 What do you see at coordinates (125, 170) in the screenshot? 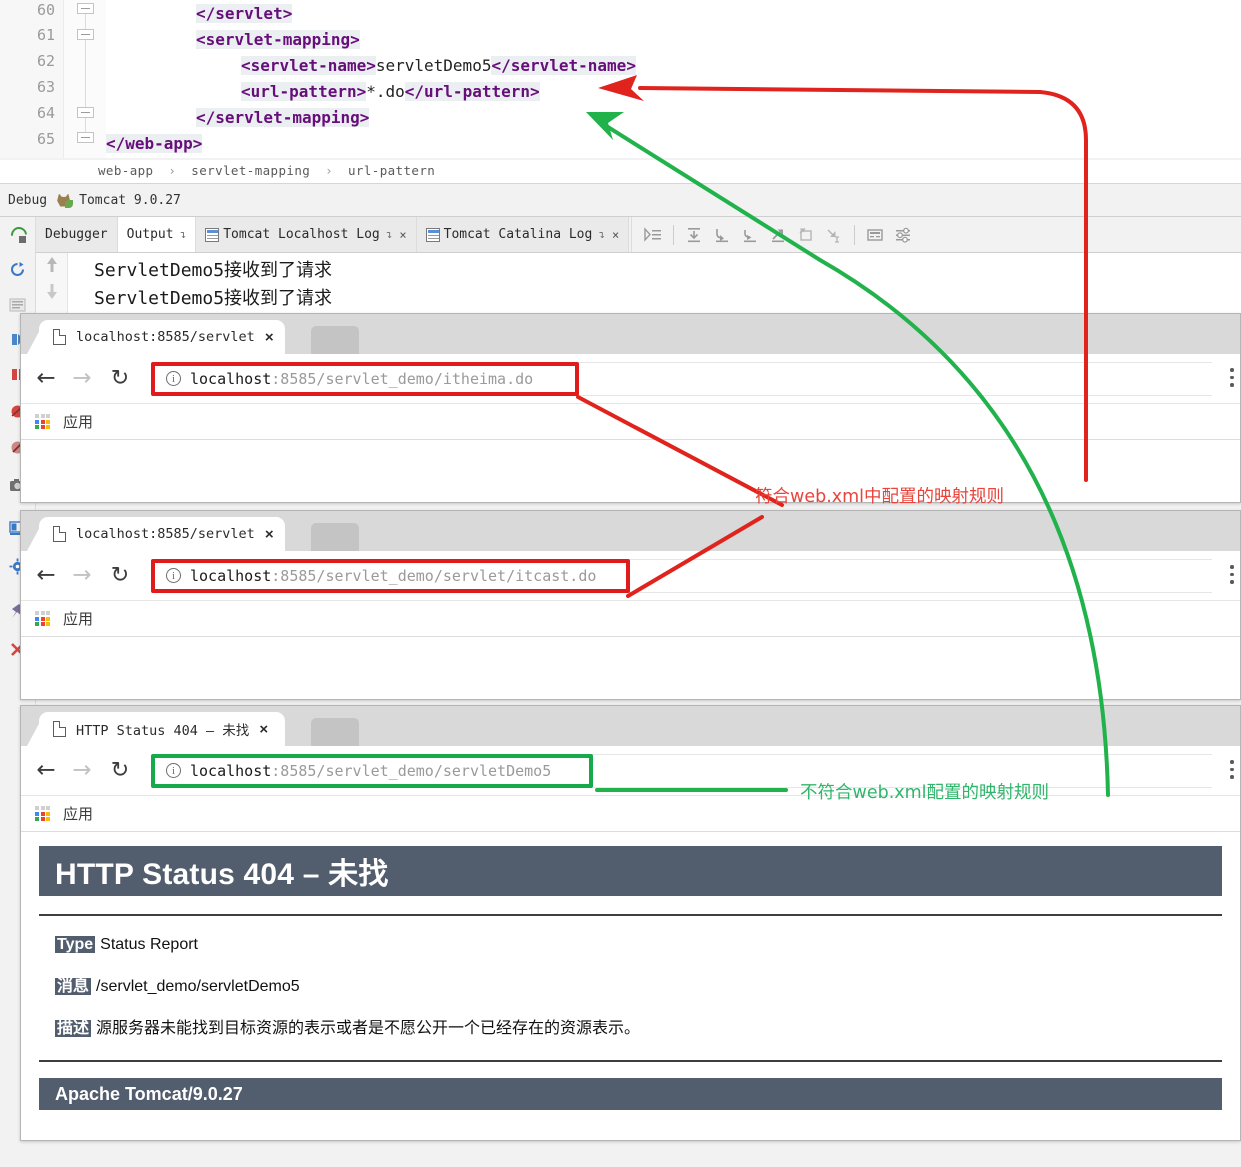
I see `breadcrumb-item-web-app: web-app` at bounding box center [125, 170].